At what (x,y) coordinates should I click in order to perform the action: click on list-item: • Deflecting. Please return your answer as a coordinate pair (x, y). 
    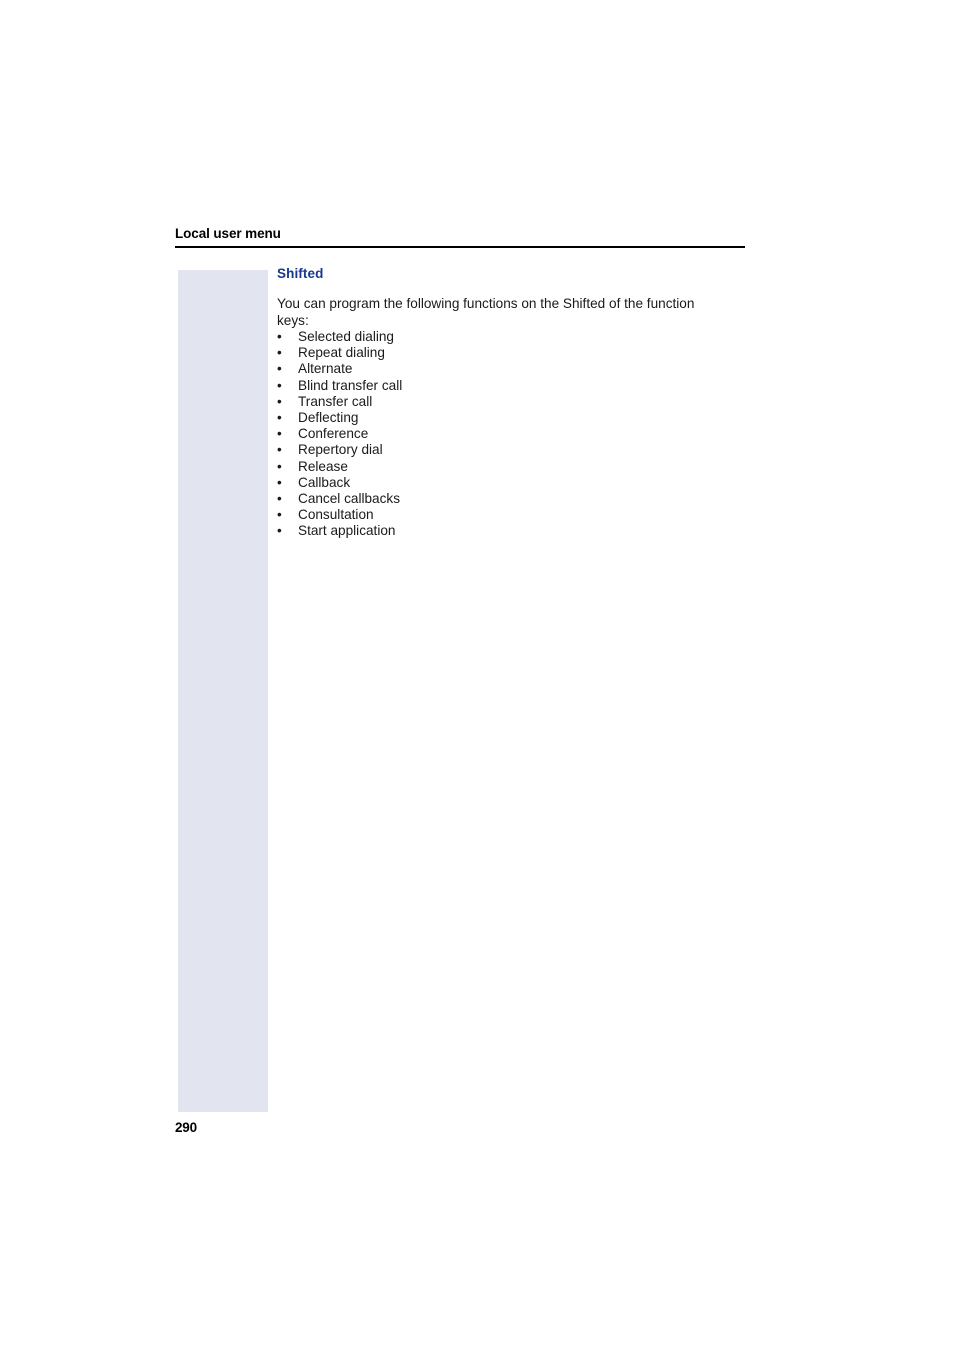
    Looking at the image, I should click on (507, 418).